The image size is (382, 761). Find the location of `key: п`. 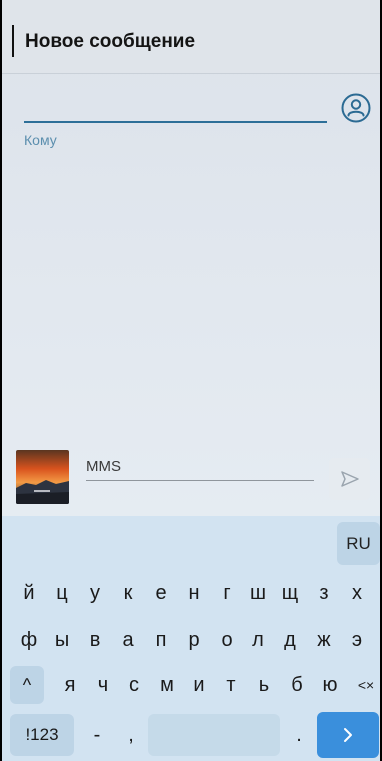

key: п is located at coordinates (161, 640).